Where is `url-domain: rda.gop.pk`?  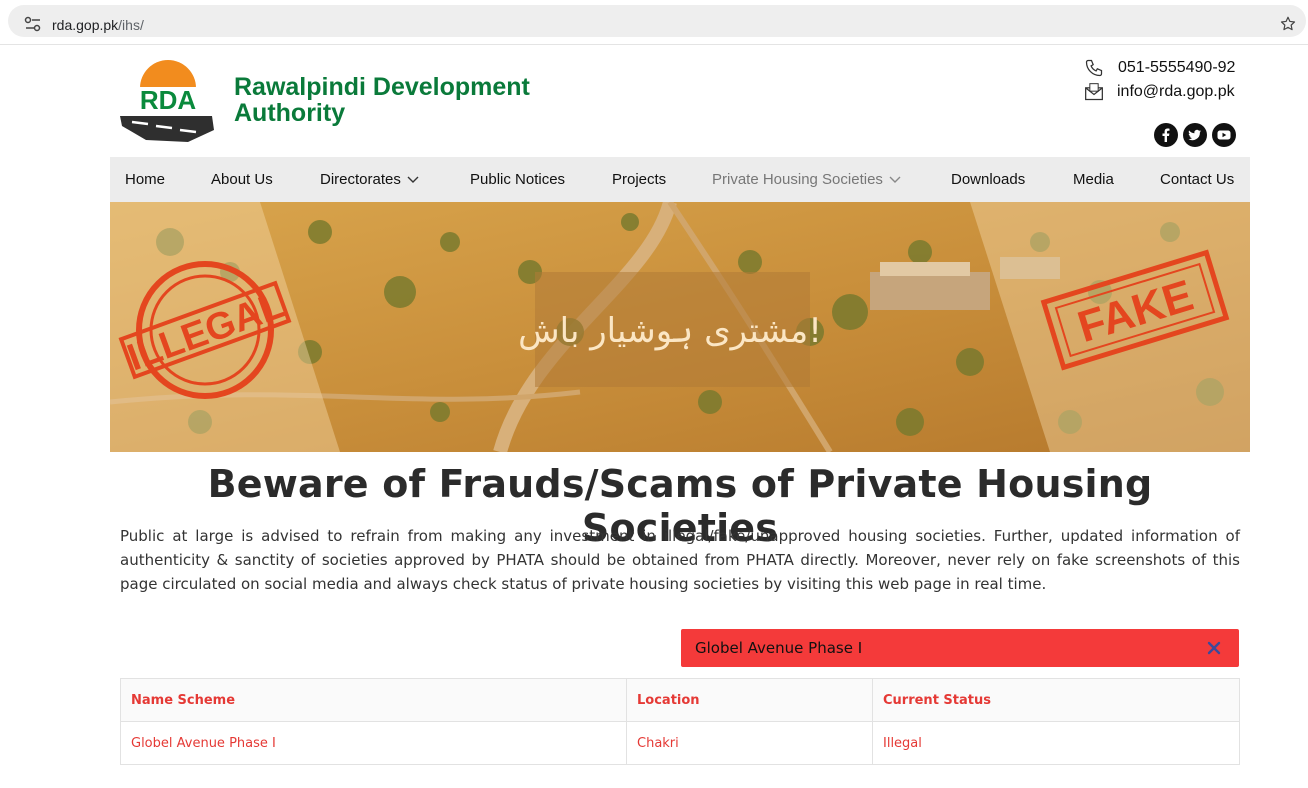 url-domain: rda.gop.pk is located at coordinates (85, 25).